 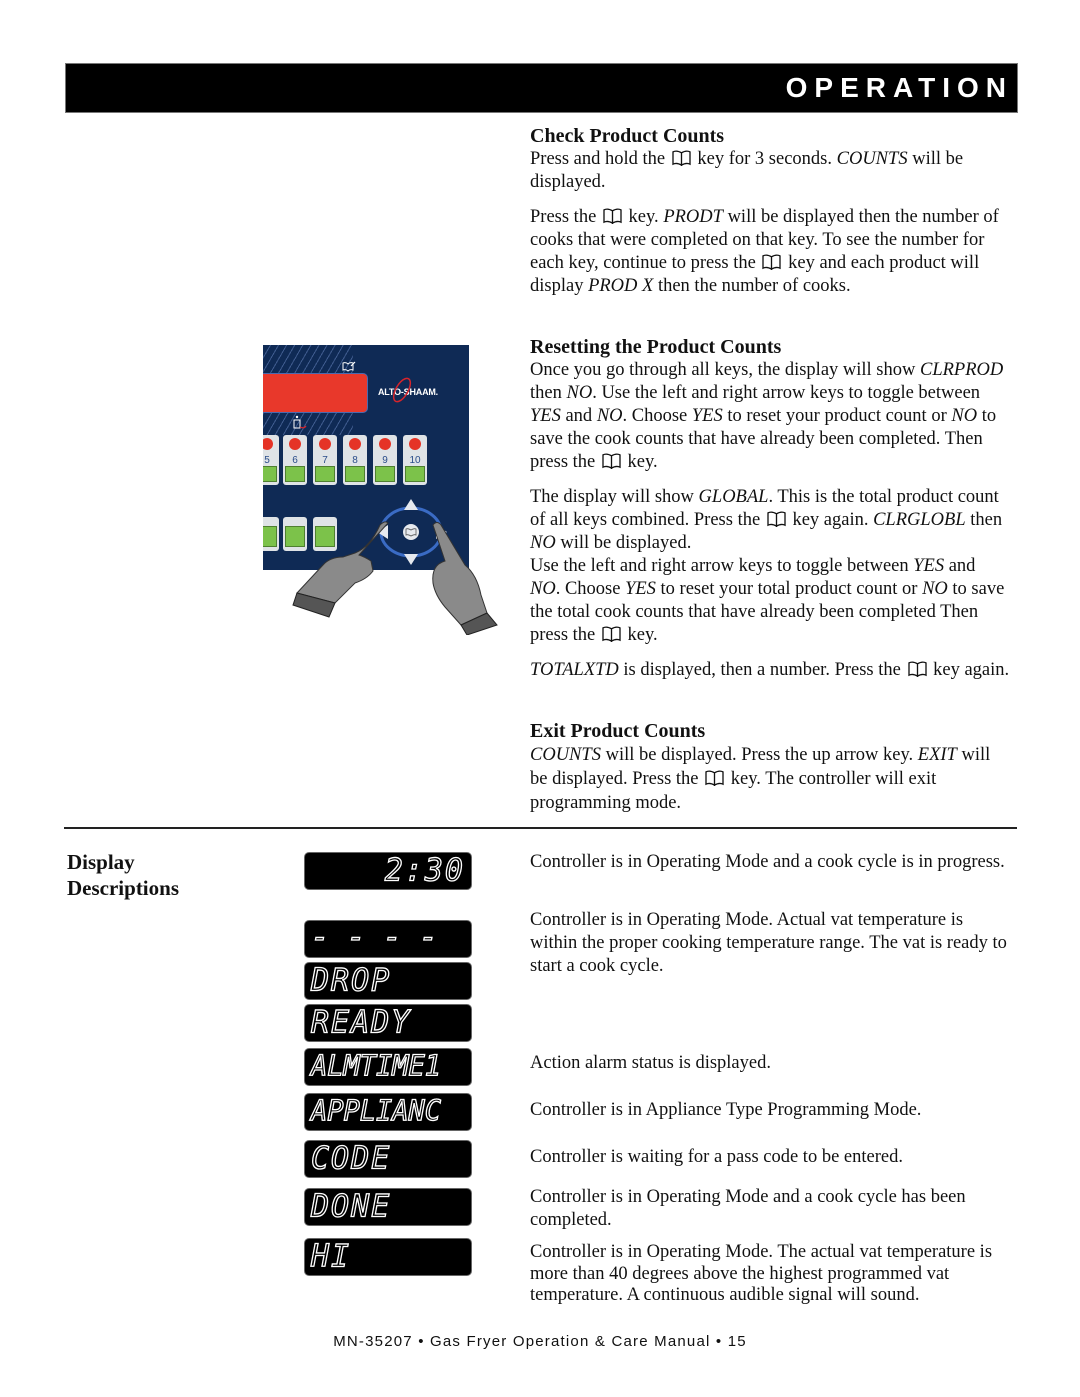 What do you see at coordinates (325, 460) in the screenshot?
I see `product-key-7: 7` at bounding box center [325, 460].